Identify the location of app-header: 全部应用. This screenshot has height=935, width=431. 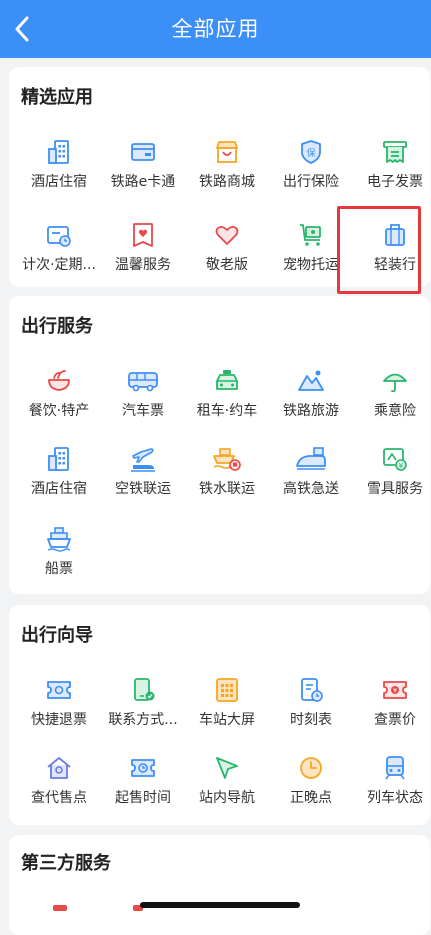
(215, 29).